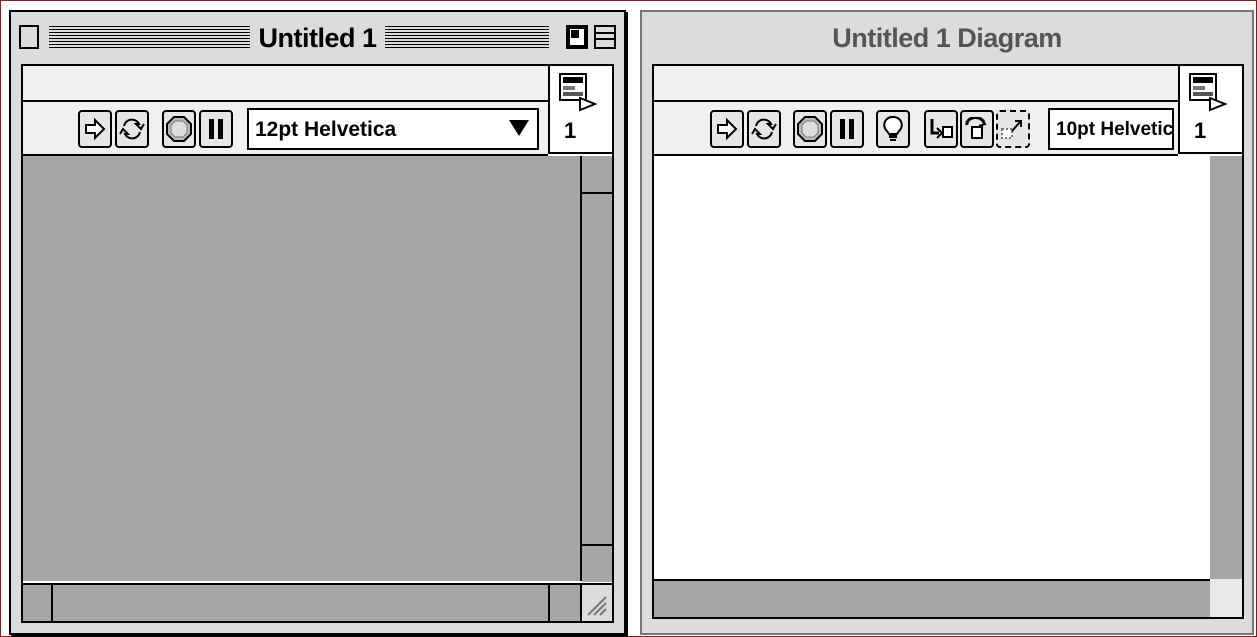 This screenshot has height=637, width=1257. What do you see at coordinates (941, 129) in the screenshot?
I see `step-into-icon` at bounding box center [941, 129].